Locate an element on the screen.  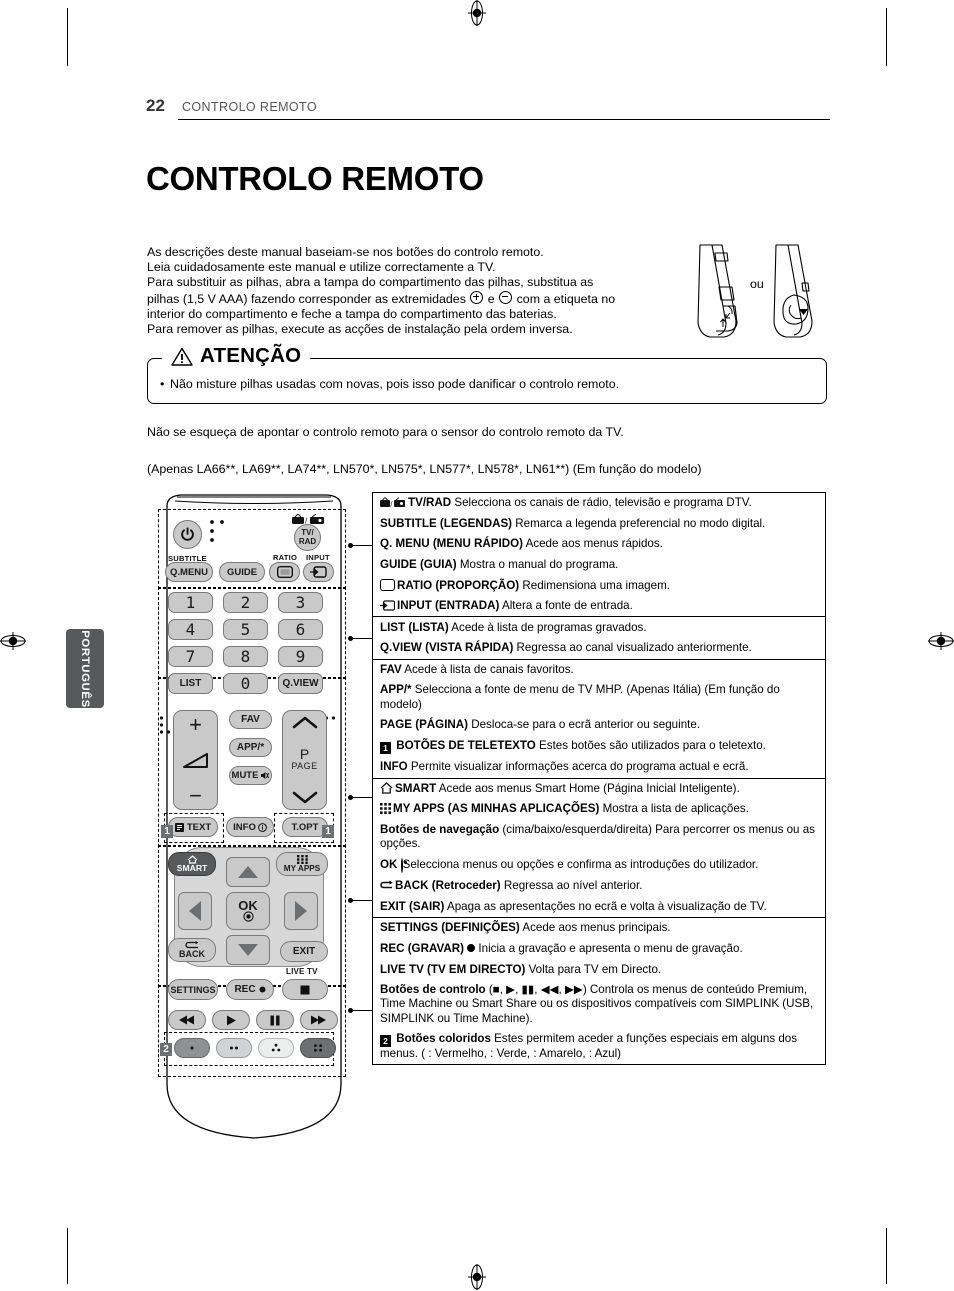
digit-0-button: 0 is located at coordinates (245, 683).